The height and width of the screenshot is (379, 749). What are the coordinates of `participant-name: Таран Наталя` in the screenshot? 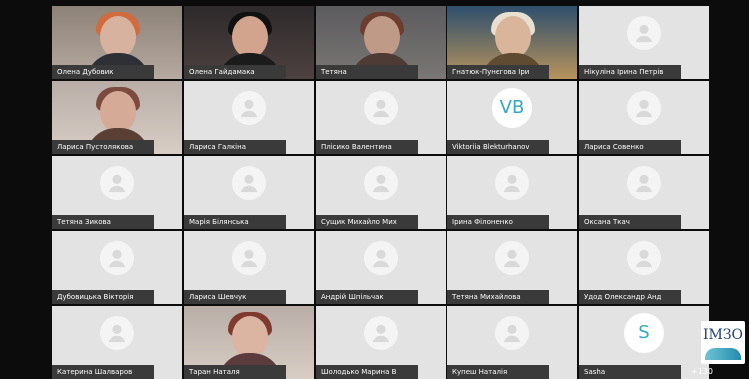 It's located at (235, 372).